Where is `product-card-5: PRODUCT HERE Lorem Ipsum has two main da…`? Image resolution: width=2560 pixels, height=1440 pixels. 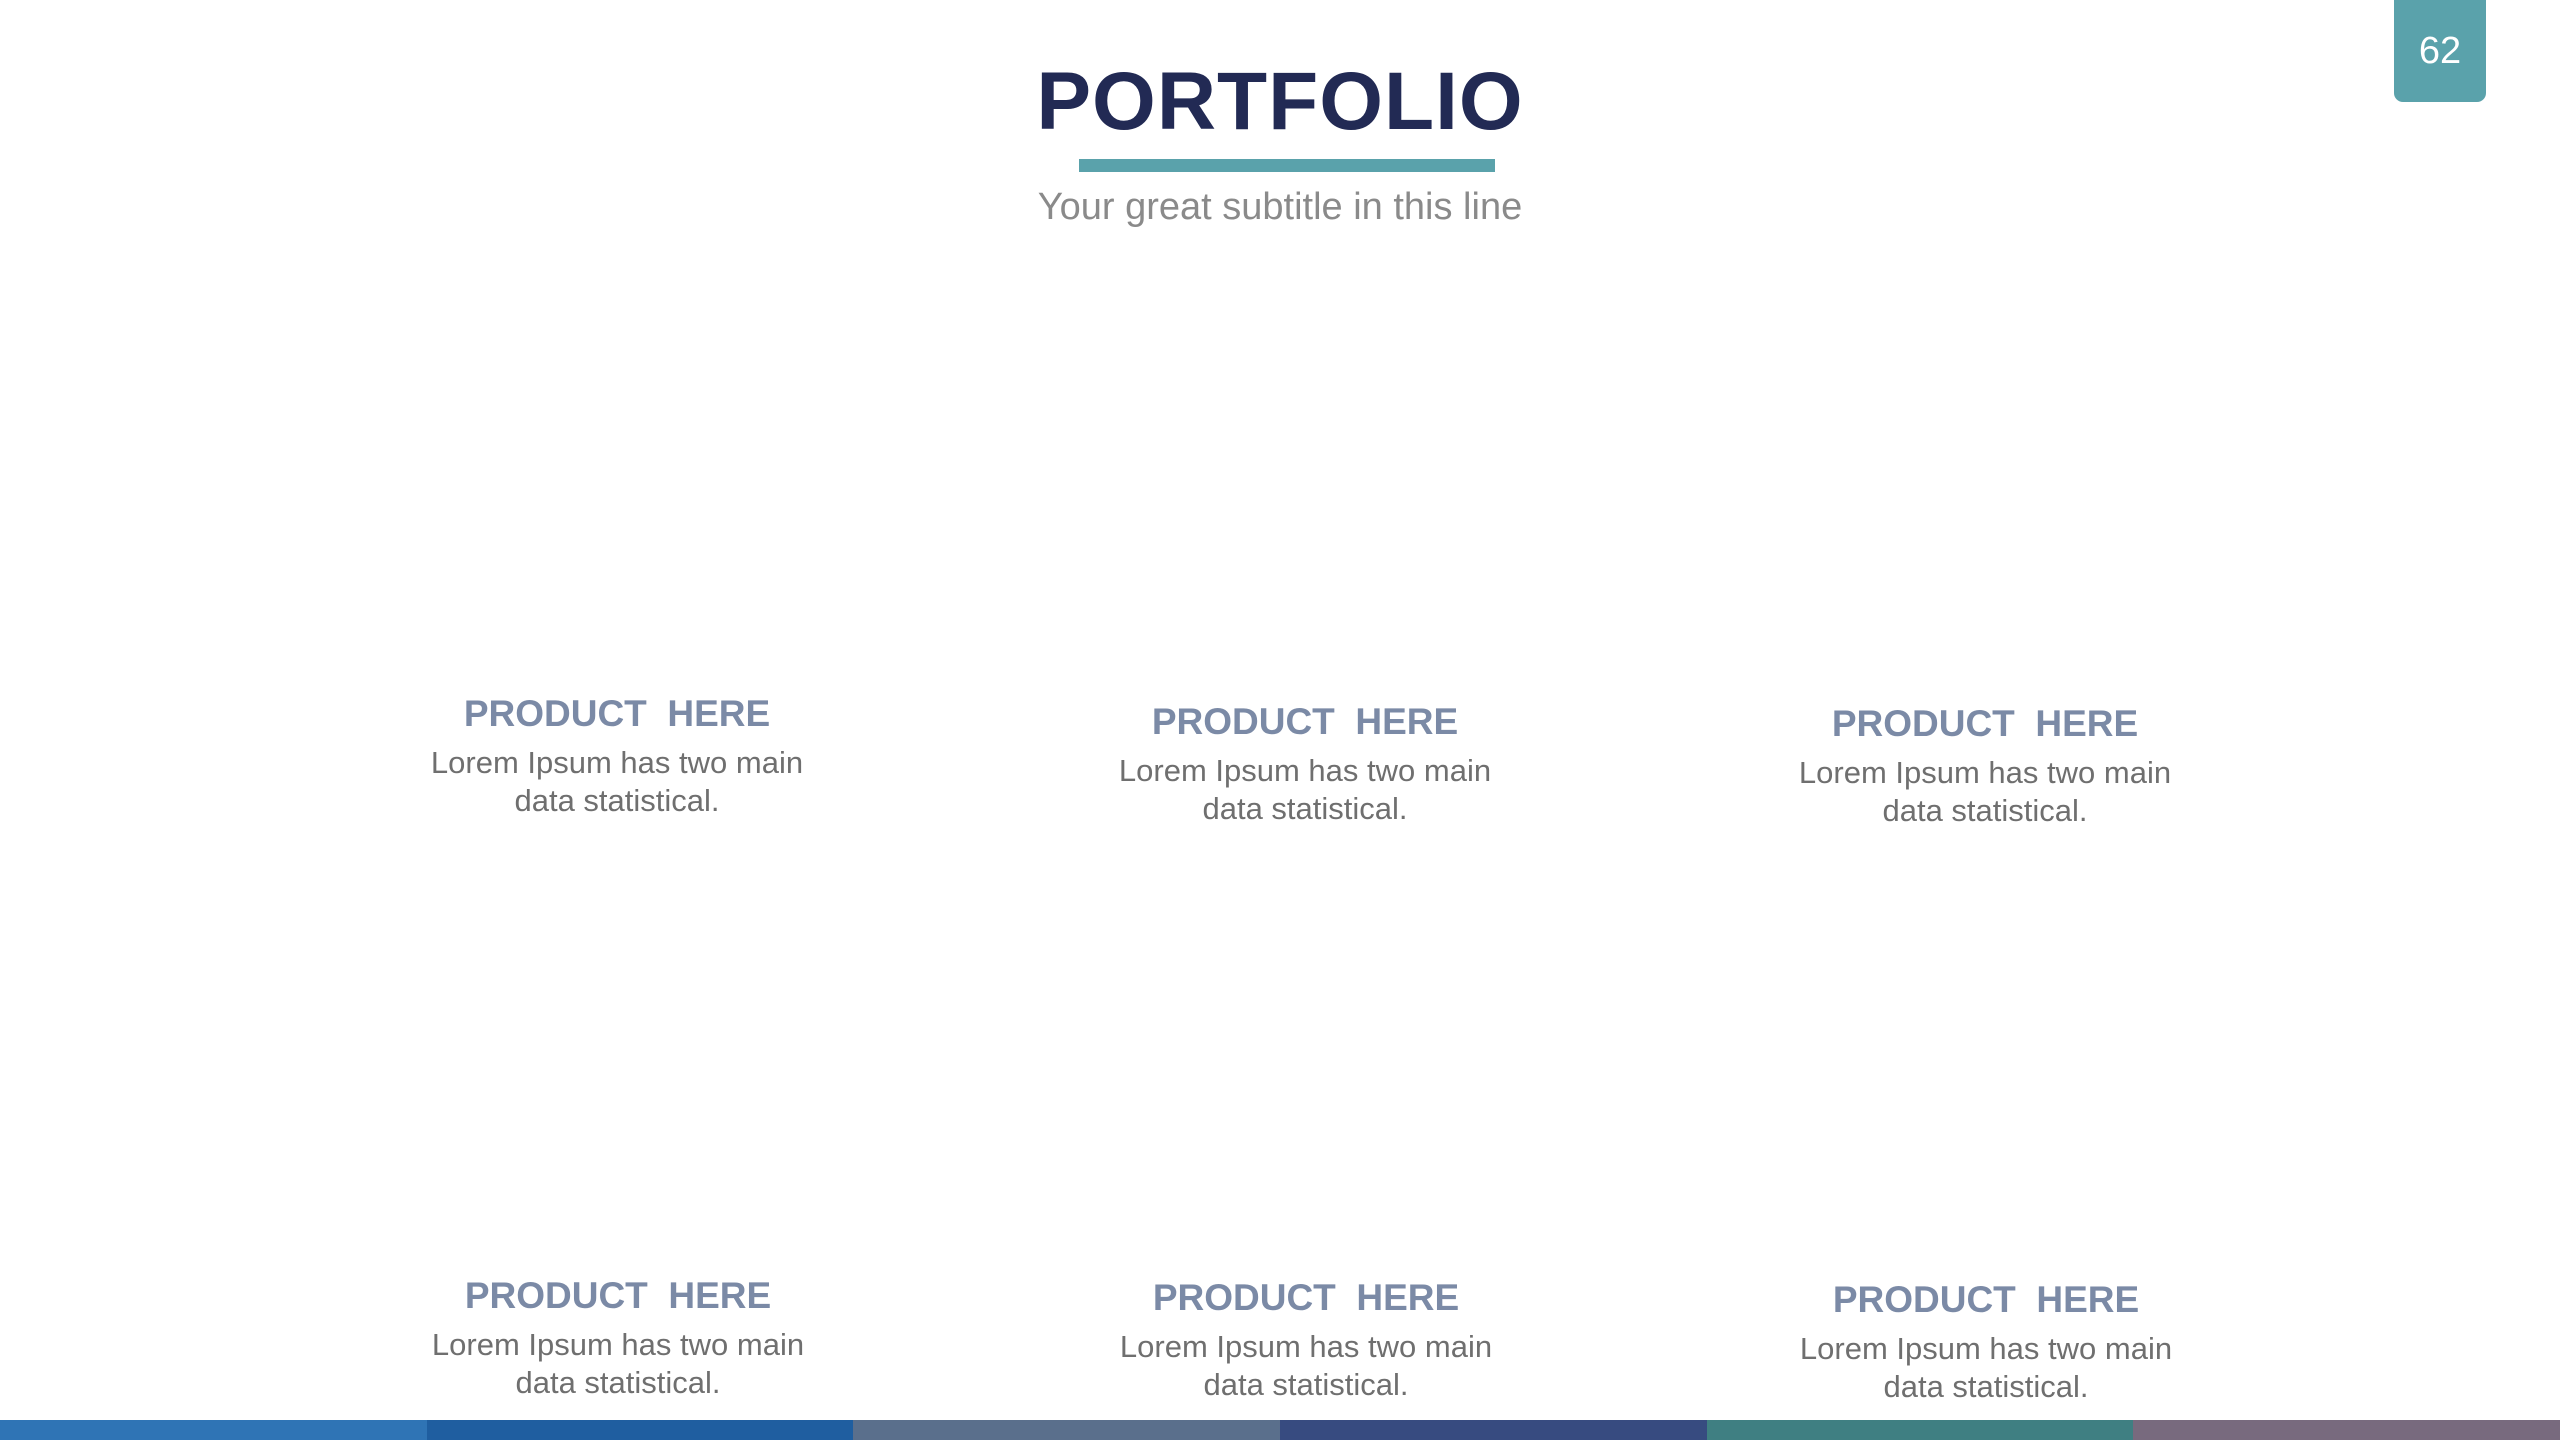
product-card-5: PRODUCT HERE Lorem Ipsum has two main da… is located at coordinates (1306, 1339).